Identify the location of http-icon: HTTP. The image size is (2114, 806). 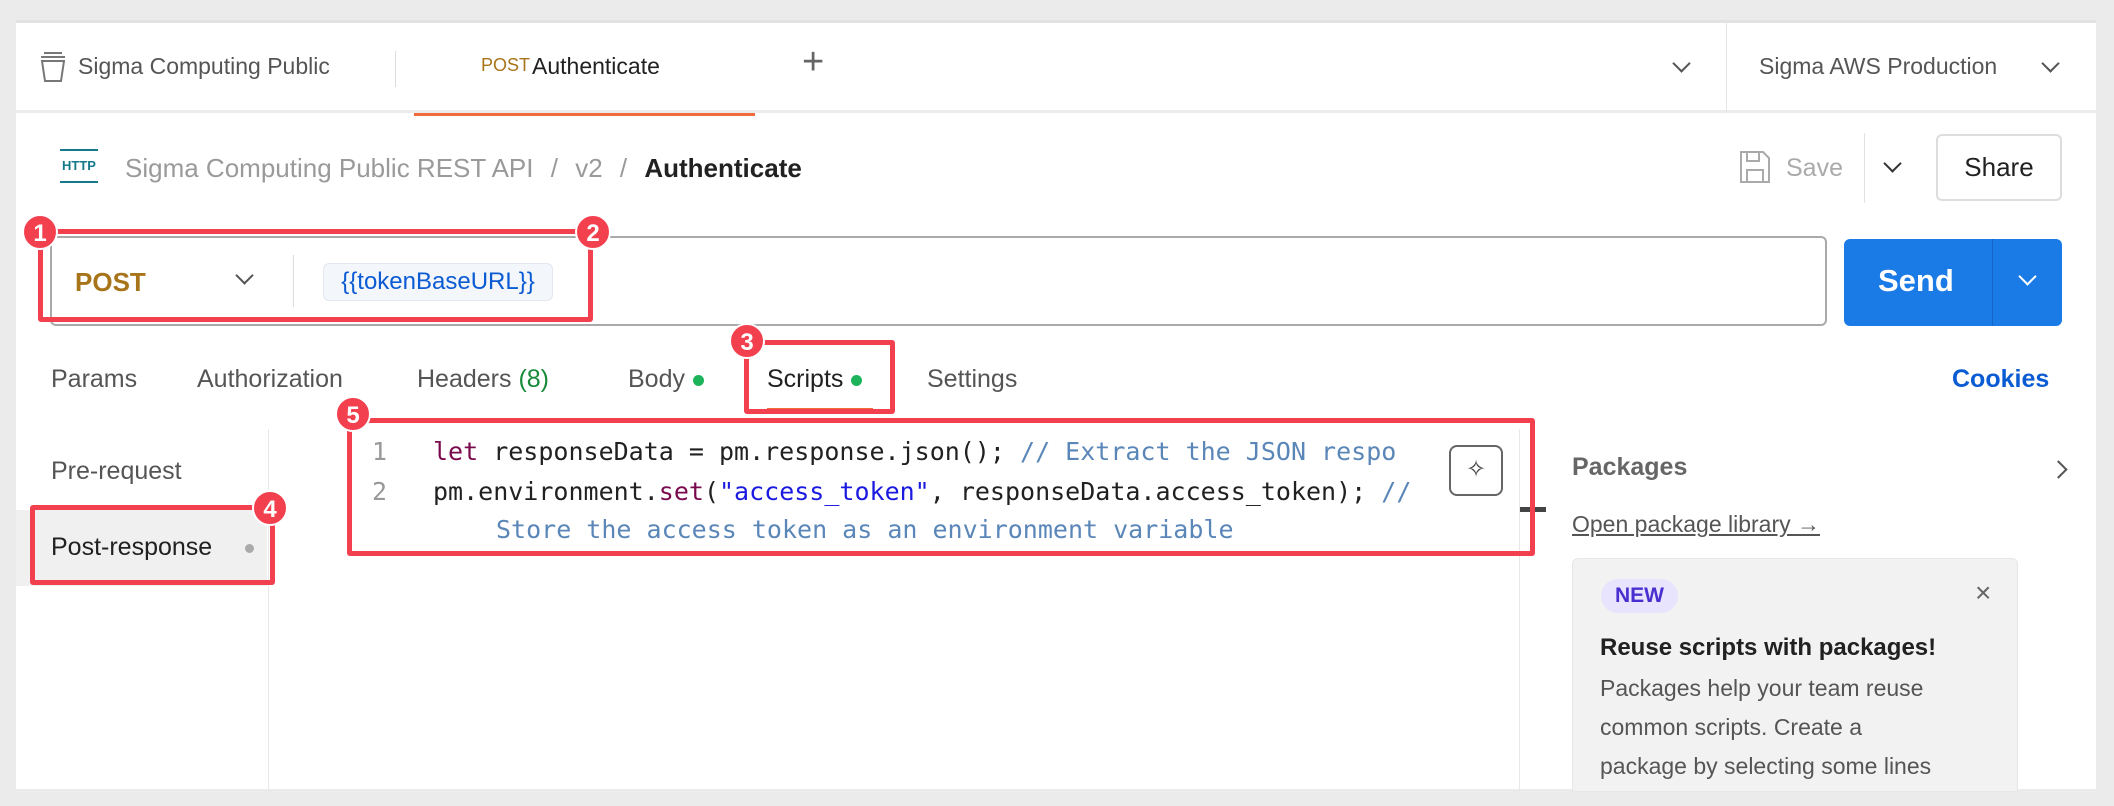
(79, 166).